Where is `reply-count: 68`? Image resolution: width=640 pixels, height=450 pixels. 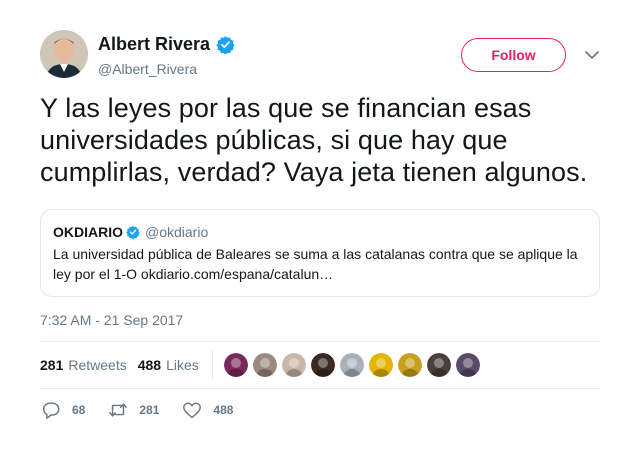
reply-count: 68 is located at coordinates (79, 410).